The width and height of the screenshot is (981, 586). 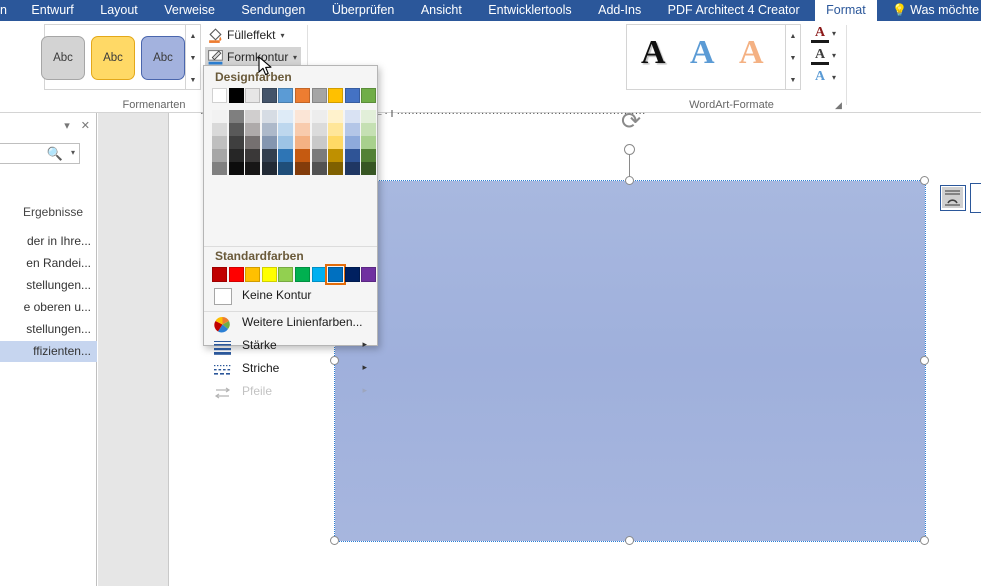 What do you see at coordinates (924, 540) in the screenshot?
I see `resize-handle-bottom-right` at bounding box center [924, 540].